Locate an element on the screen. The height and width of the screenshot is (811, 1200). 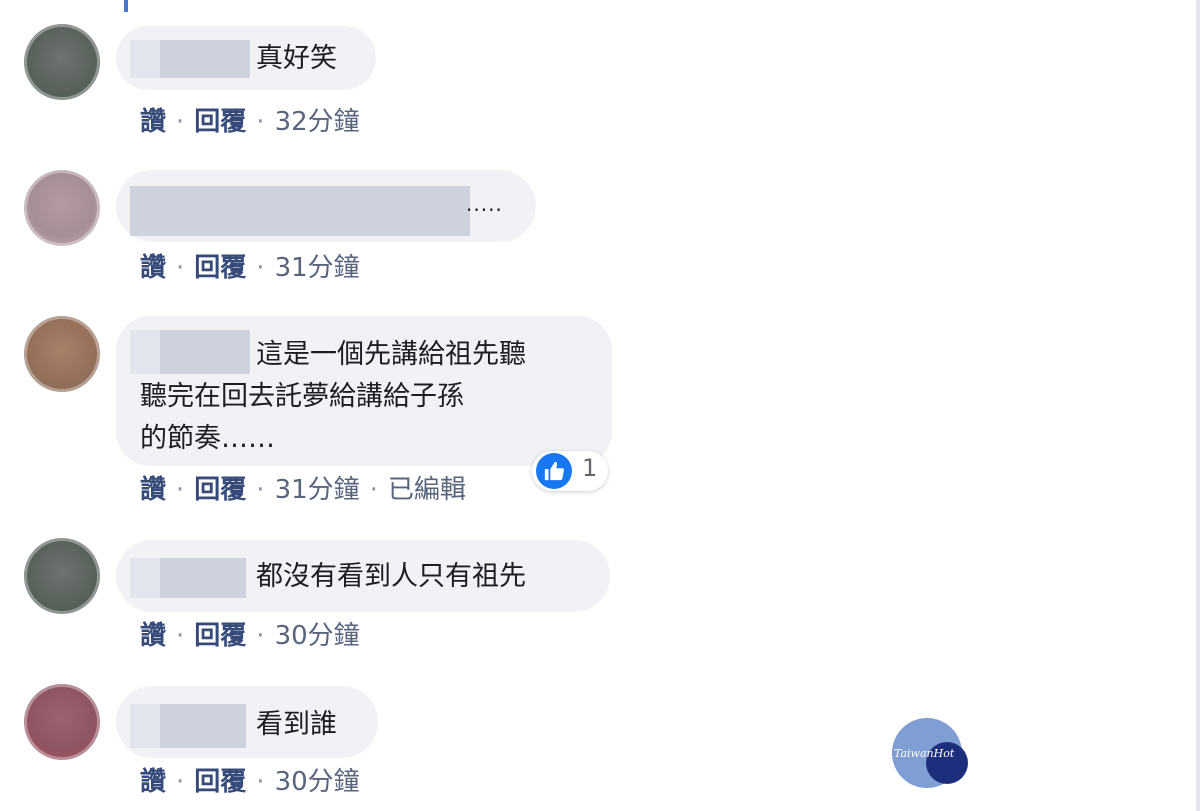
edited-label: 已編輯 is located at coordinates (427, 490).